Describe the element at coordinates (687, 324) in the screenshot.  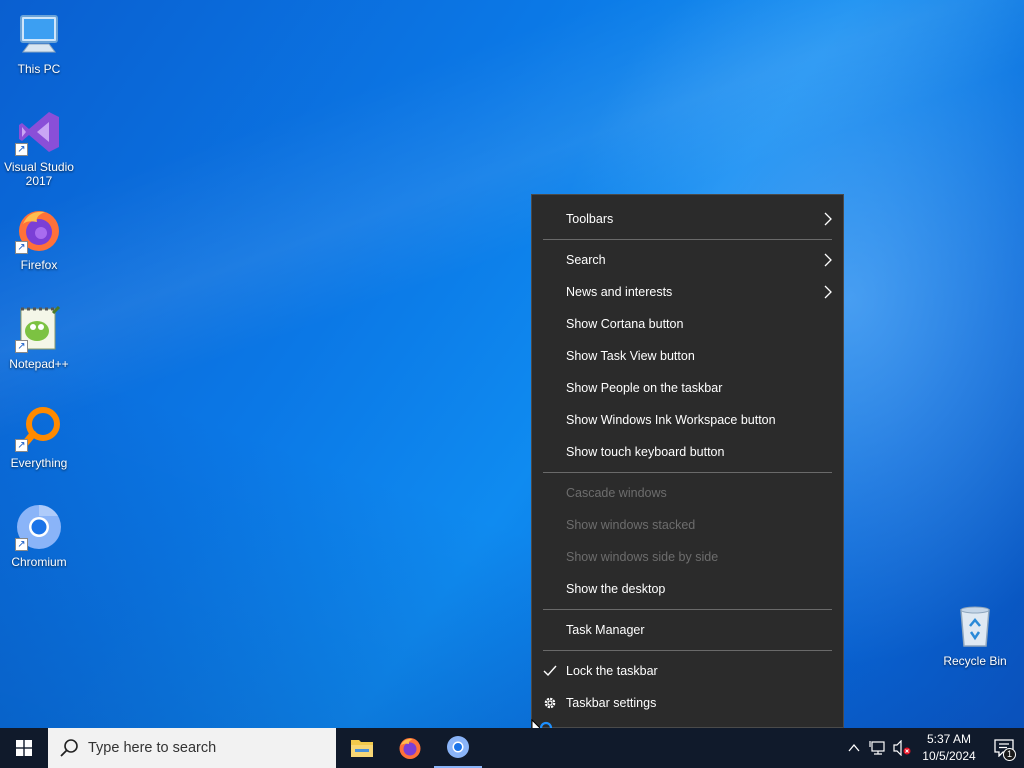
I see `menu-item-show-cortana-button: Show Cortana button` at that location.